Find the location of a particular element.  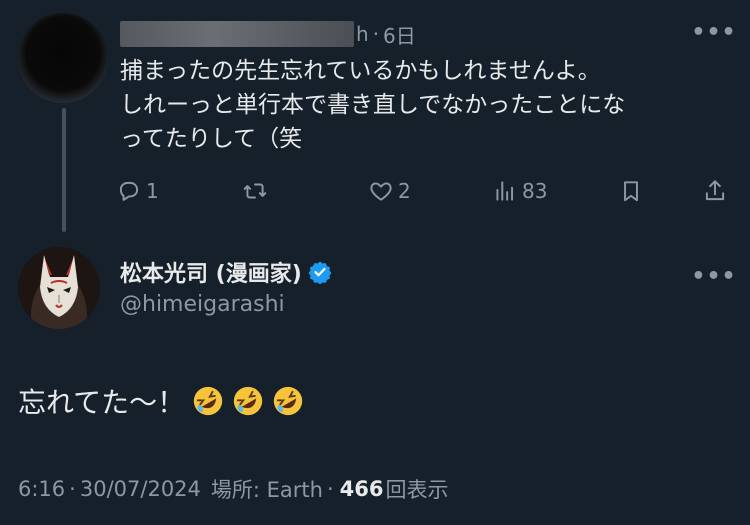

reply-button: 1 is located at coordinates (137, 191).